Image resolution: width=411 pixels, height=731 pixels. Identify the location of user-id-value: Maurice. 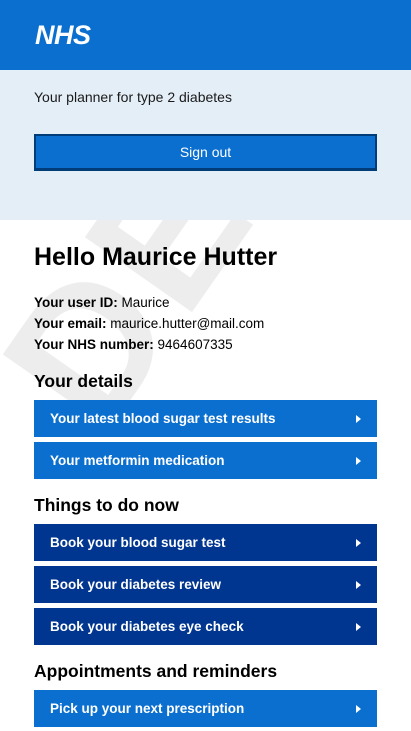
(145, 302).